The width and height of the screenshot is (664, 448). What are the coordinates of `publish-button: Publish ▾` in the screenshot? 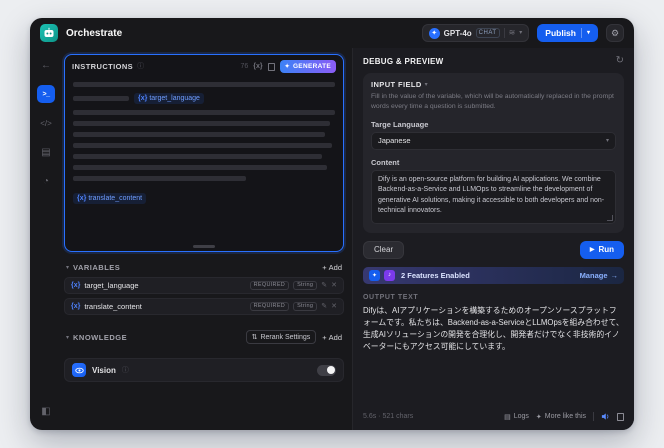 It's located at (567, 33).